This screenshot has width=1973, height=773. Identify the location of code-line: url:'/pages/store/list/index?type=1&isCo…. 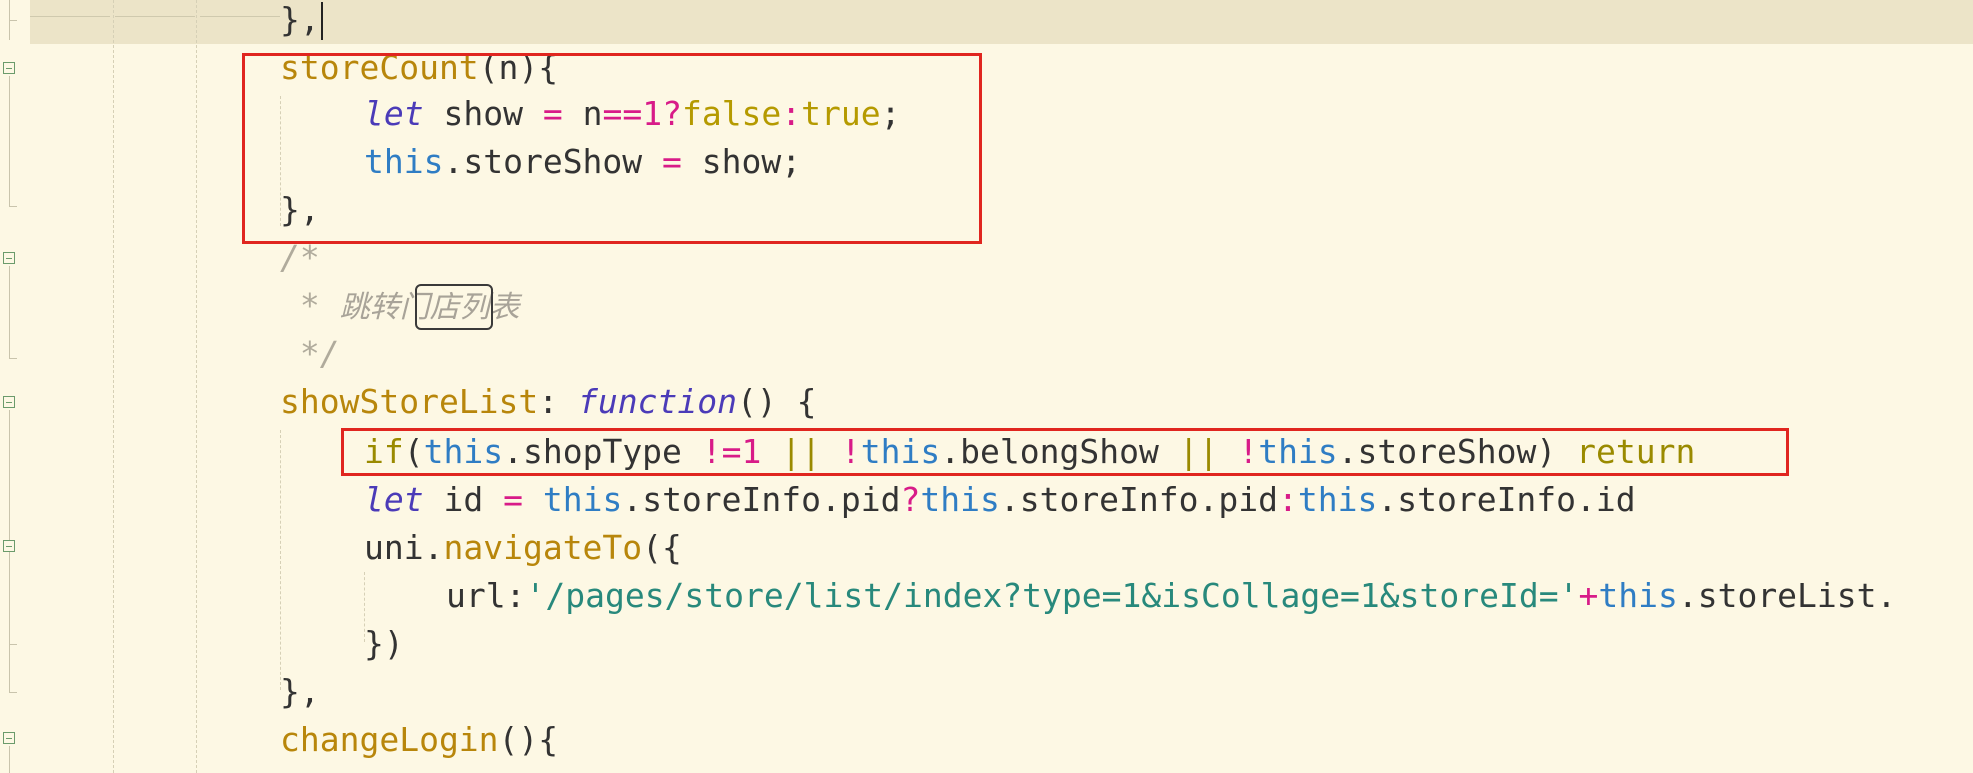
(1171, 596).